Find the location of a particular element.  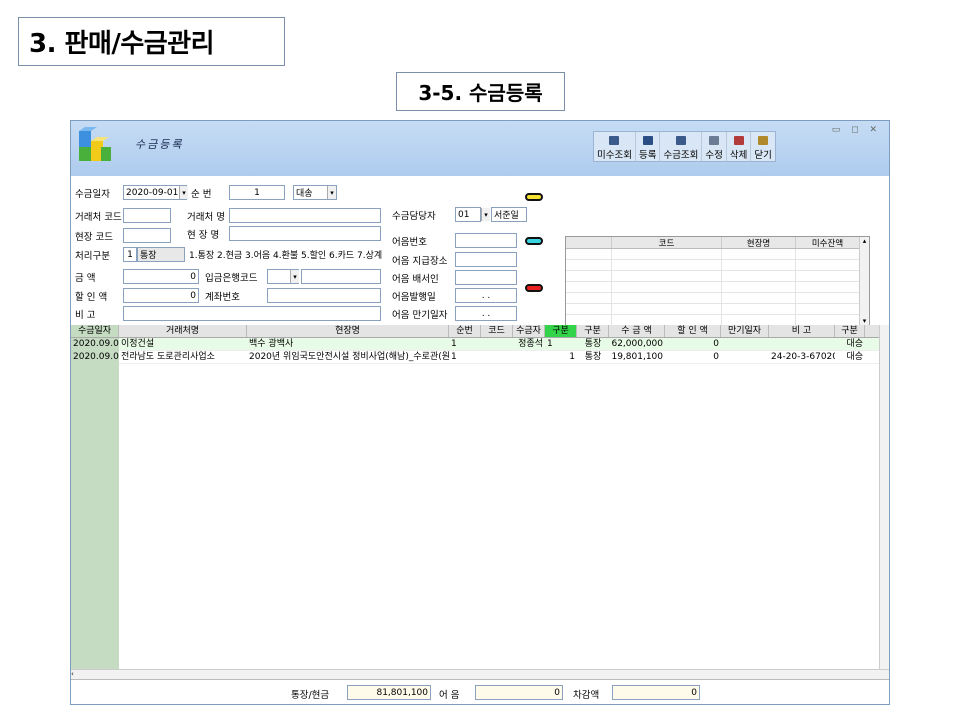

row-selector-band is located at coordinates (95, 503).